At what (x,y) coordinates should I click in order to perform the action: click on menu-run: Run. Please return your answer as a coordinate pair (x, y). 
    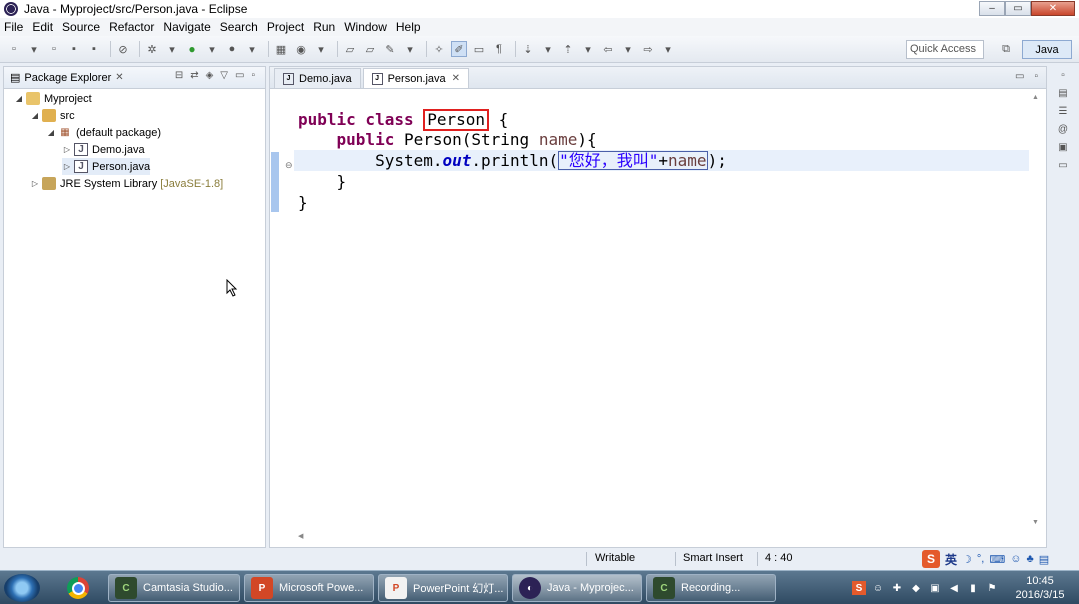
    Looking at the image, I should click on (324, 27).